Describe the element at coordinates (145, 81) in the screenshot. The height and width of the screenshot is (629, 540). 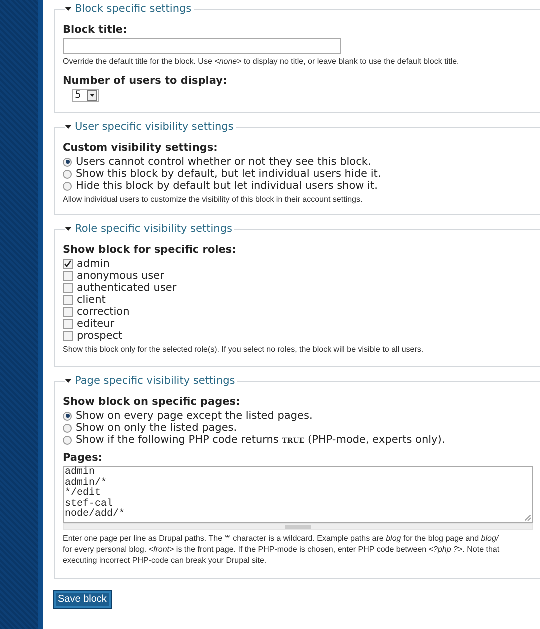
I see `field-label: Number of users to display:` at that location.